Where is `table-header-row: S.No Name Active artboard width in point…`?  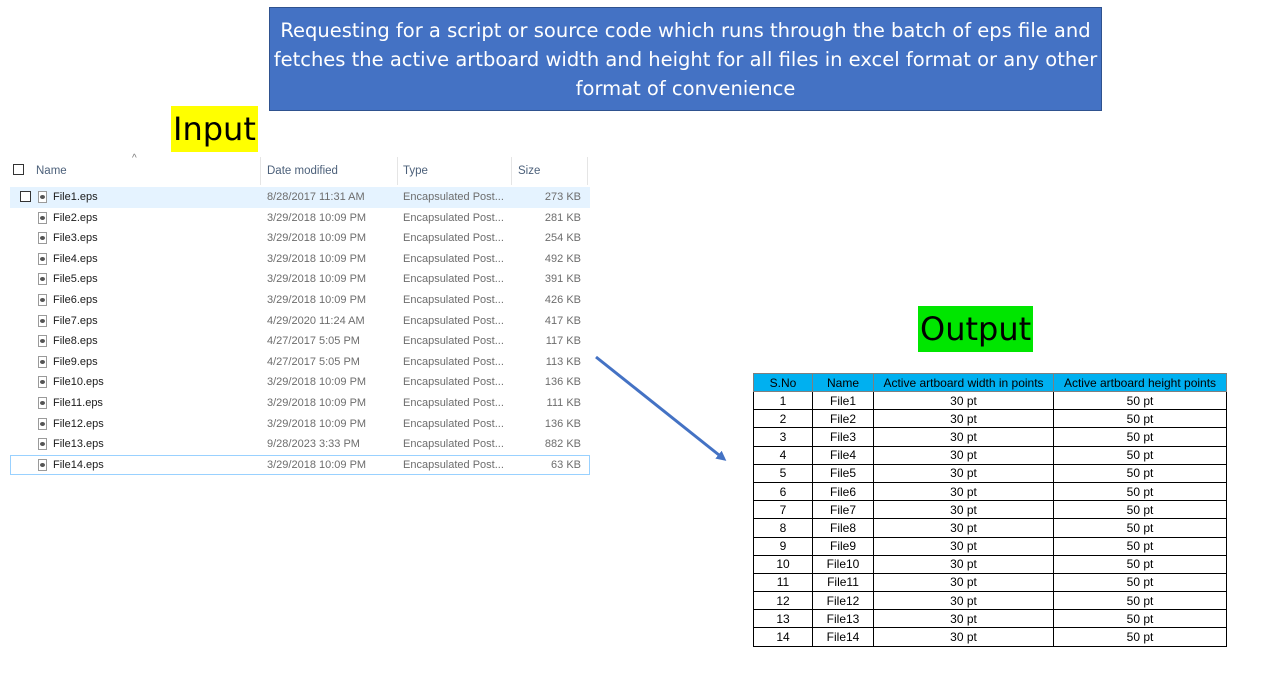 table-header-row: S.No Name Active artboard width in point… is located at coordinates (990, 382).